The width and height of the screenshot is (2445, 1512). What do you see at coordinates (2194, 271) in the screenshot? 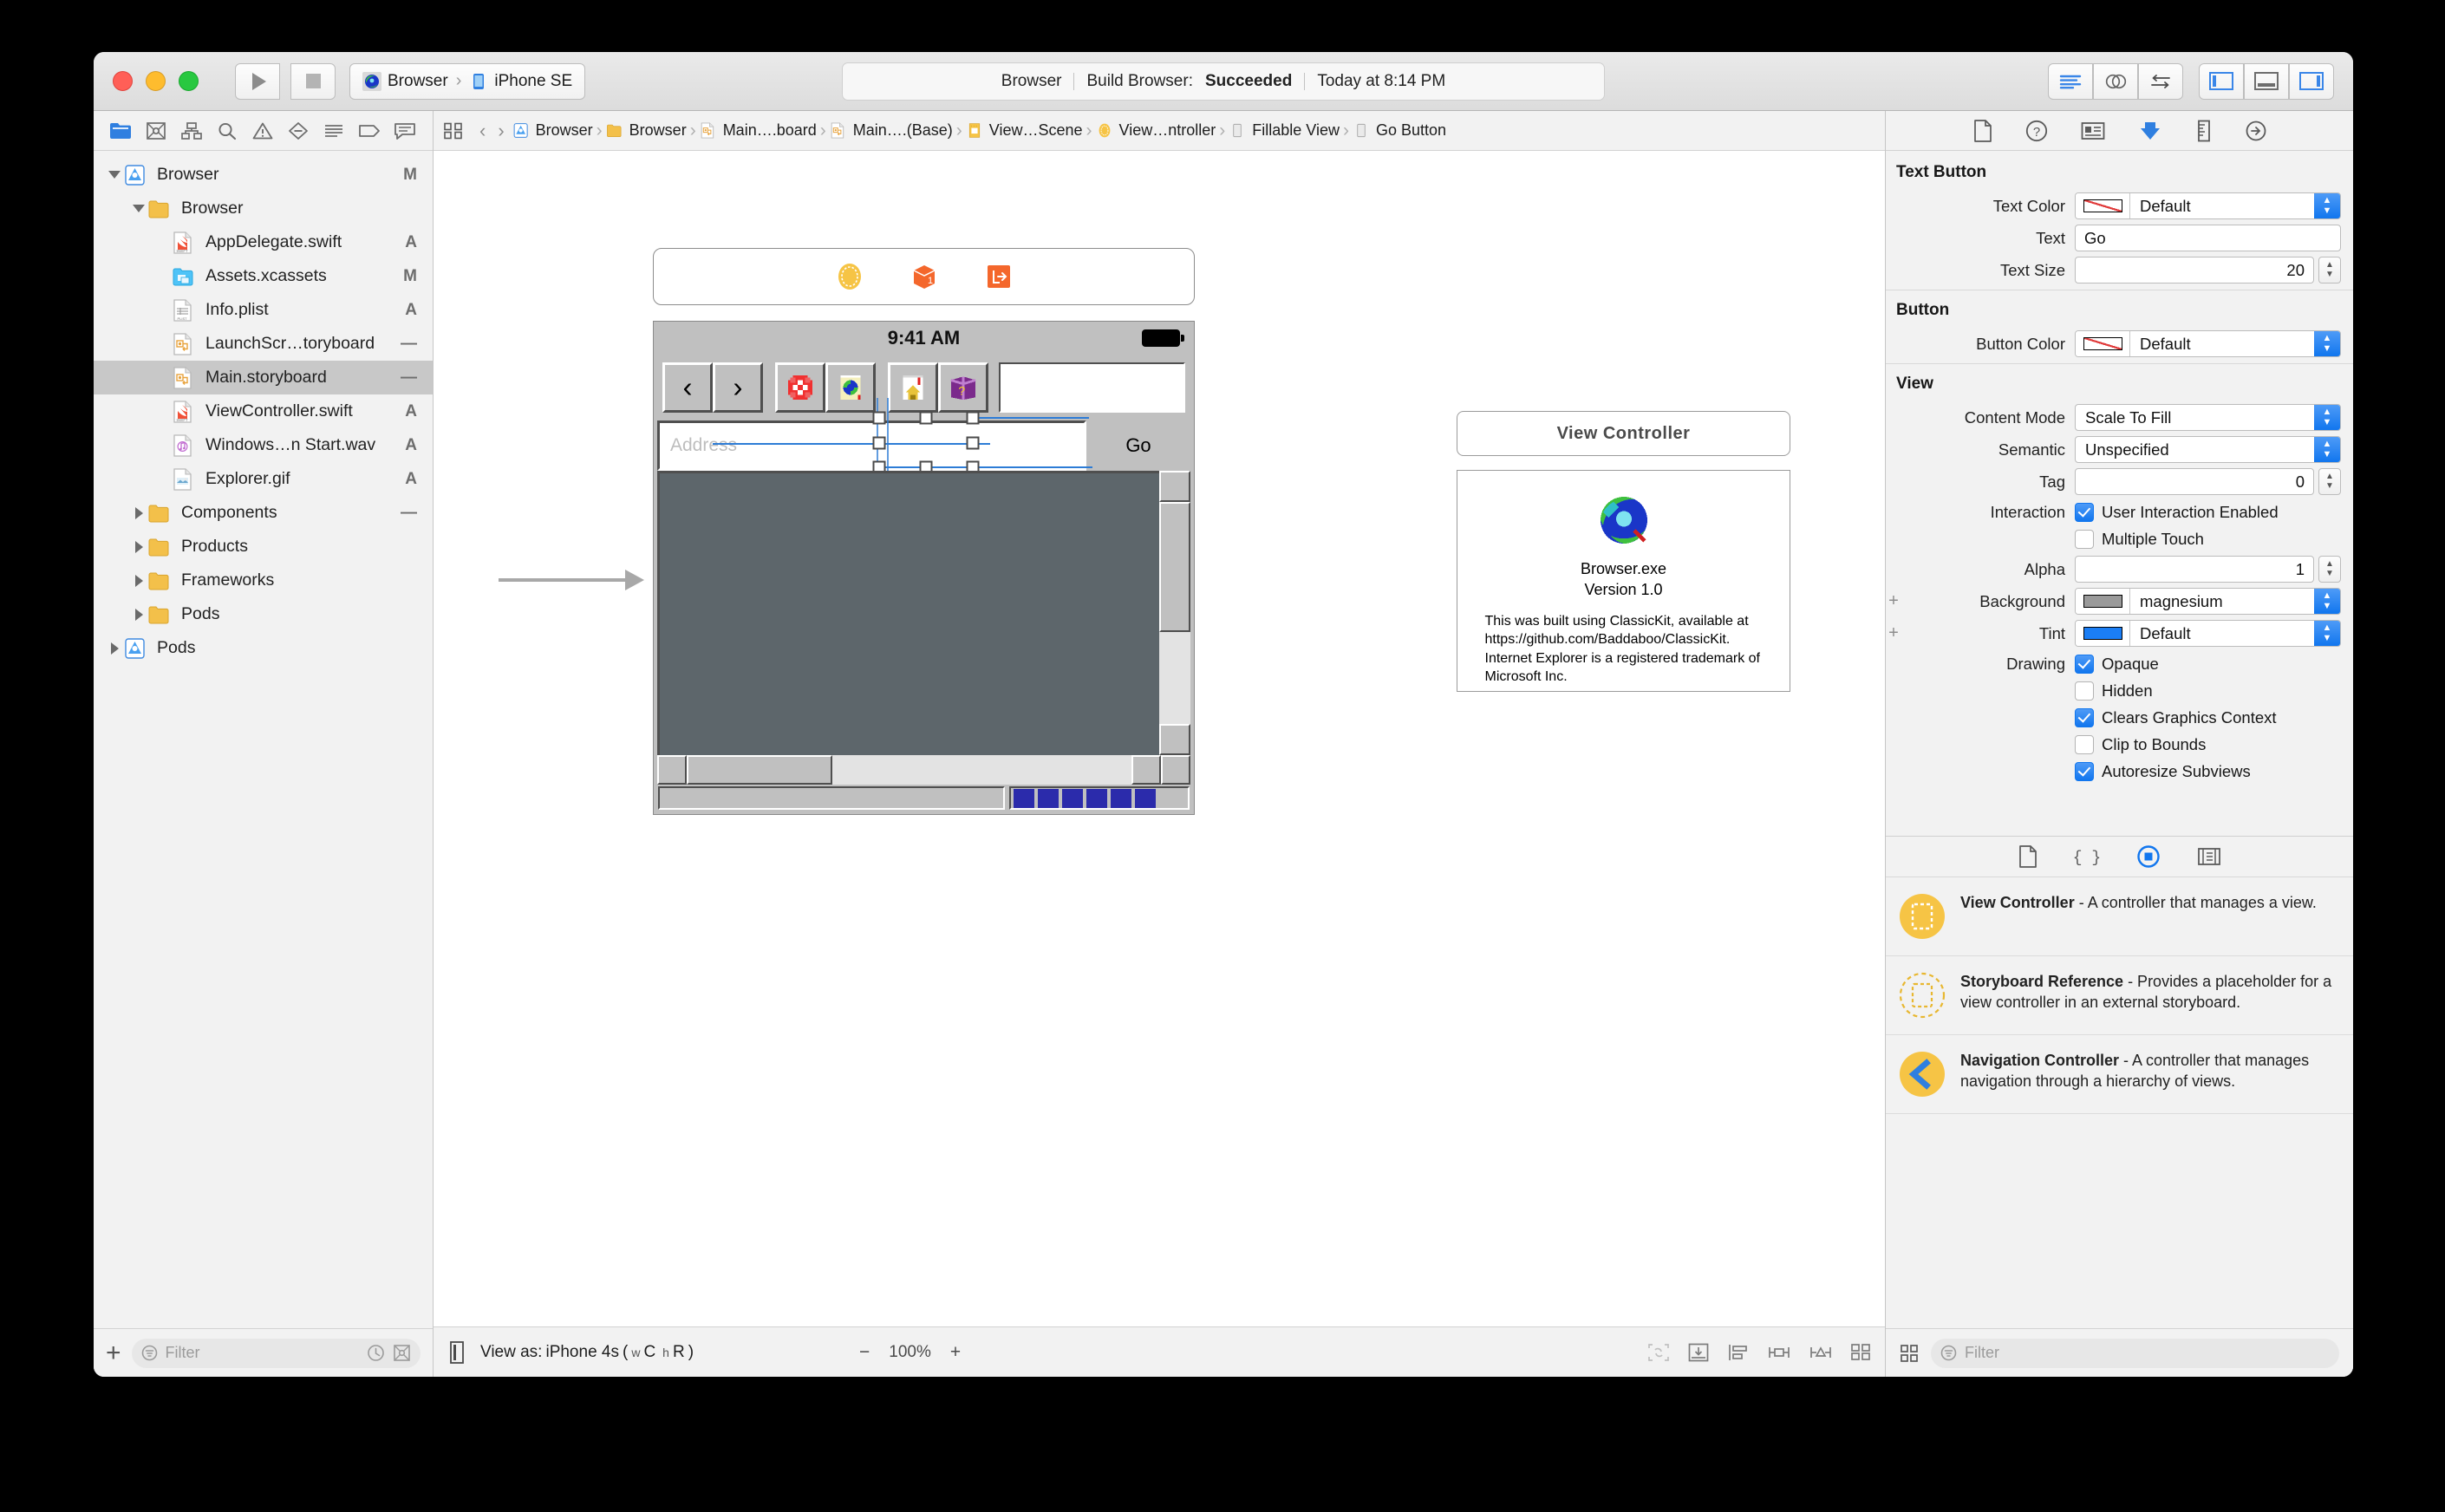
I see `number-field: 20` at bounding box center [2194, 271].